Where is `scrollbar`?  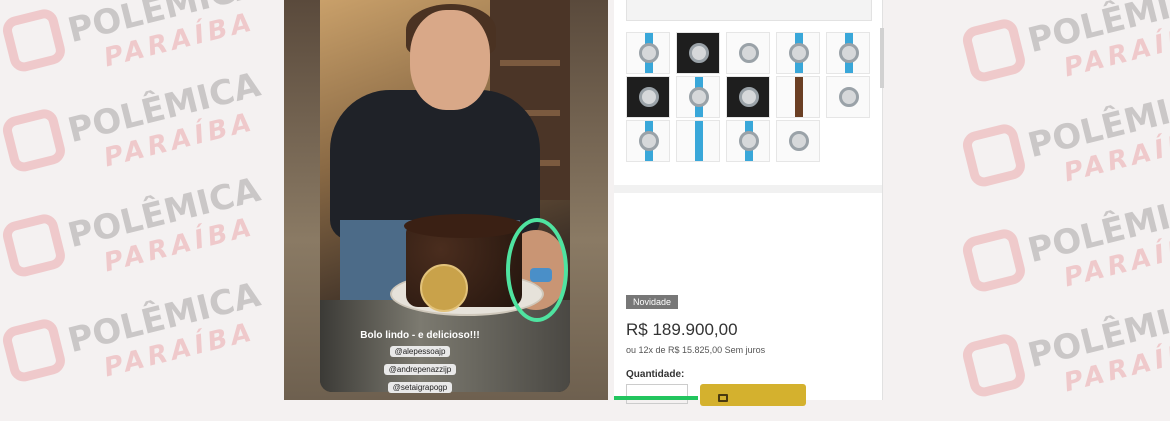
scrollbar is located at coordinates (882, 58).